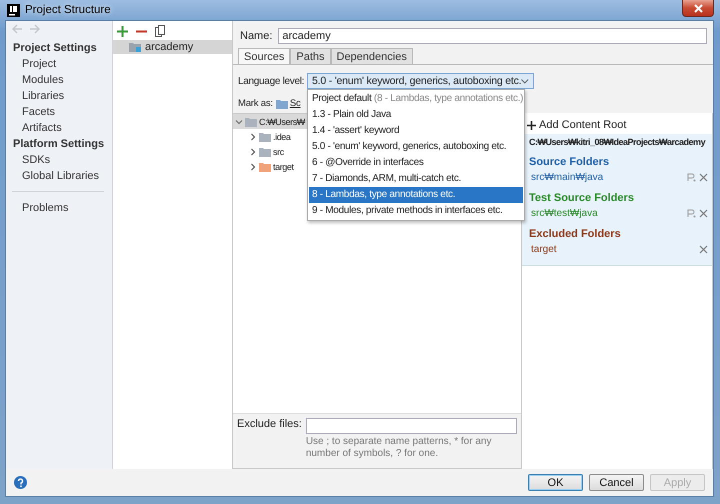 The width and height of the screenshot is (720, 504). What do you see at coordinates (416, 211) in the screenshot?
I see `dropdown-option: 9 - Modules, private methods in interfaces etc.` at bounding box center [416, 211].